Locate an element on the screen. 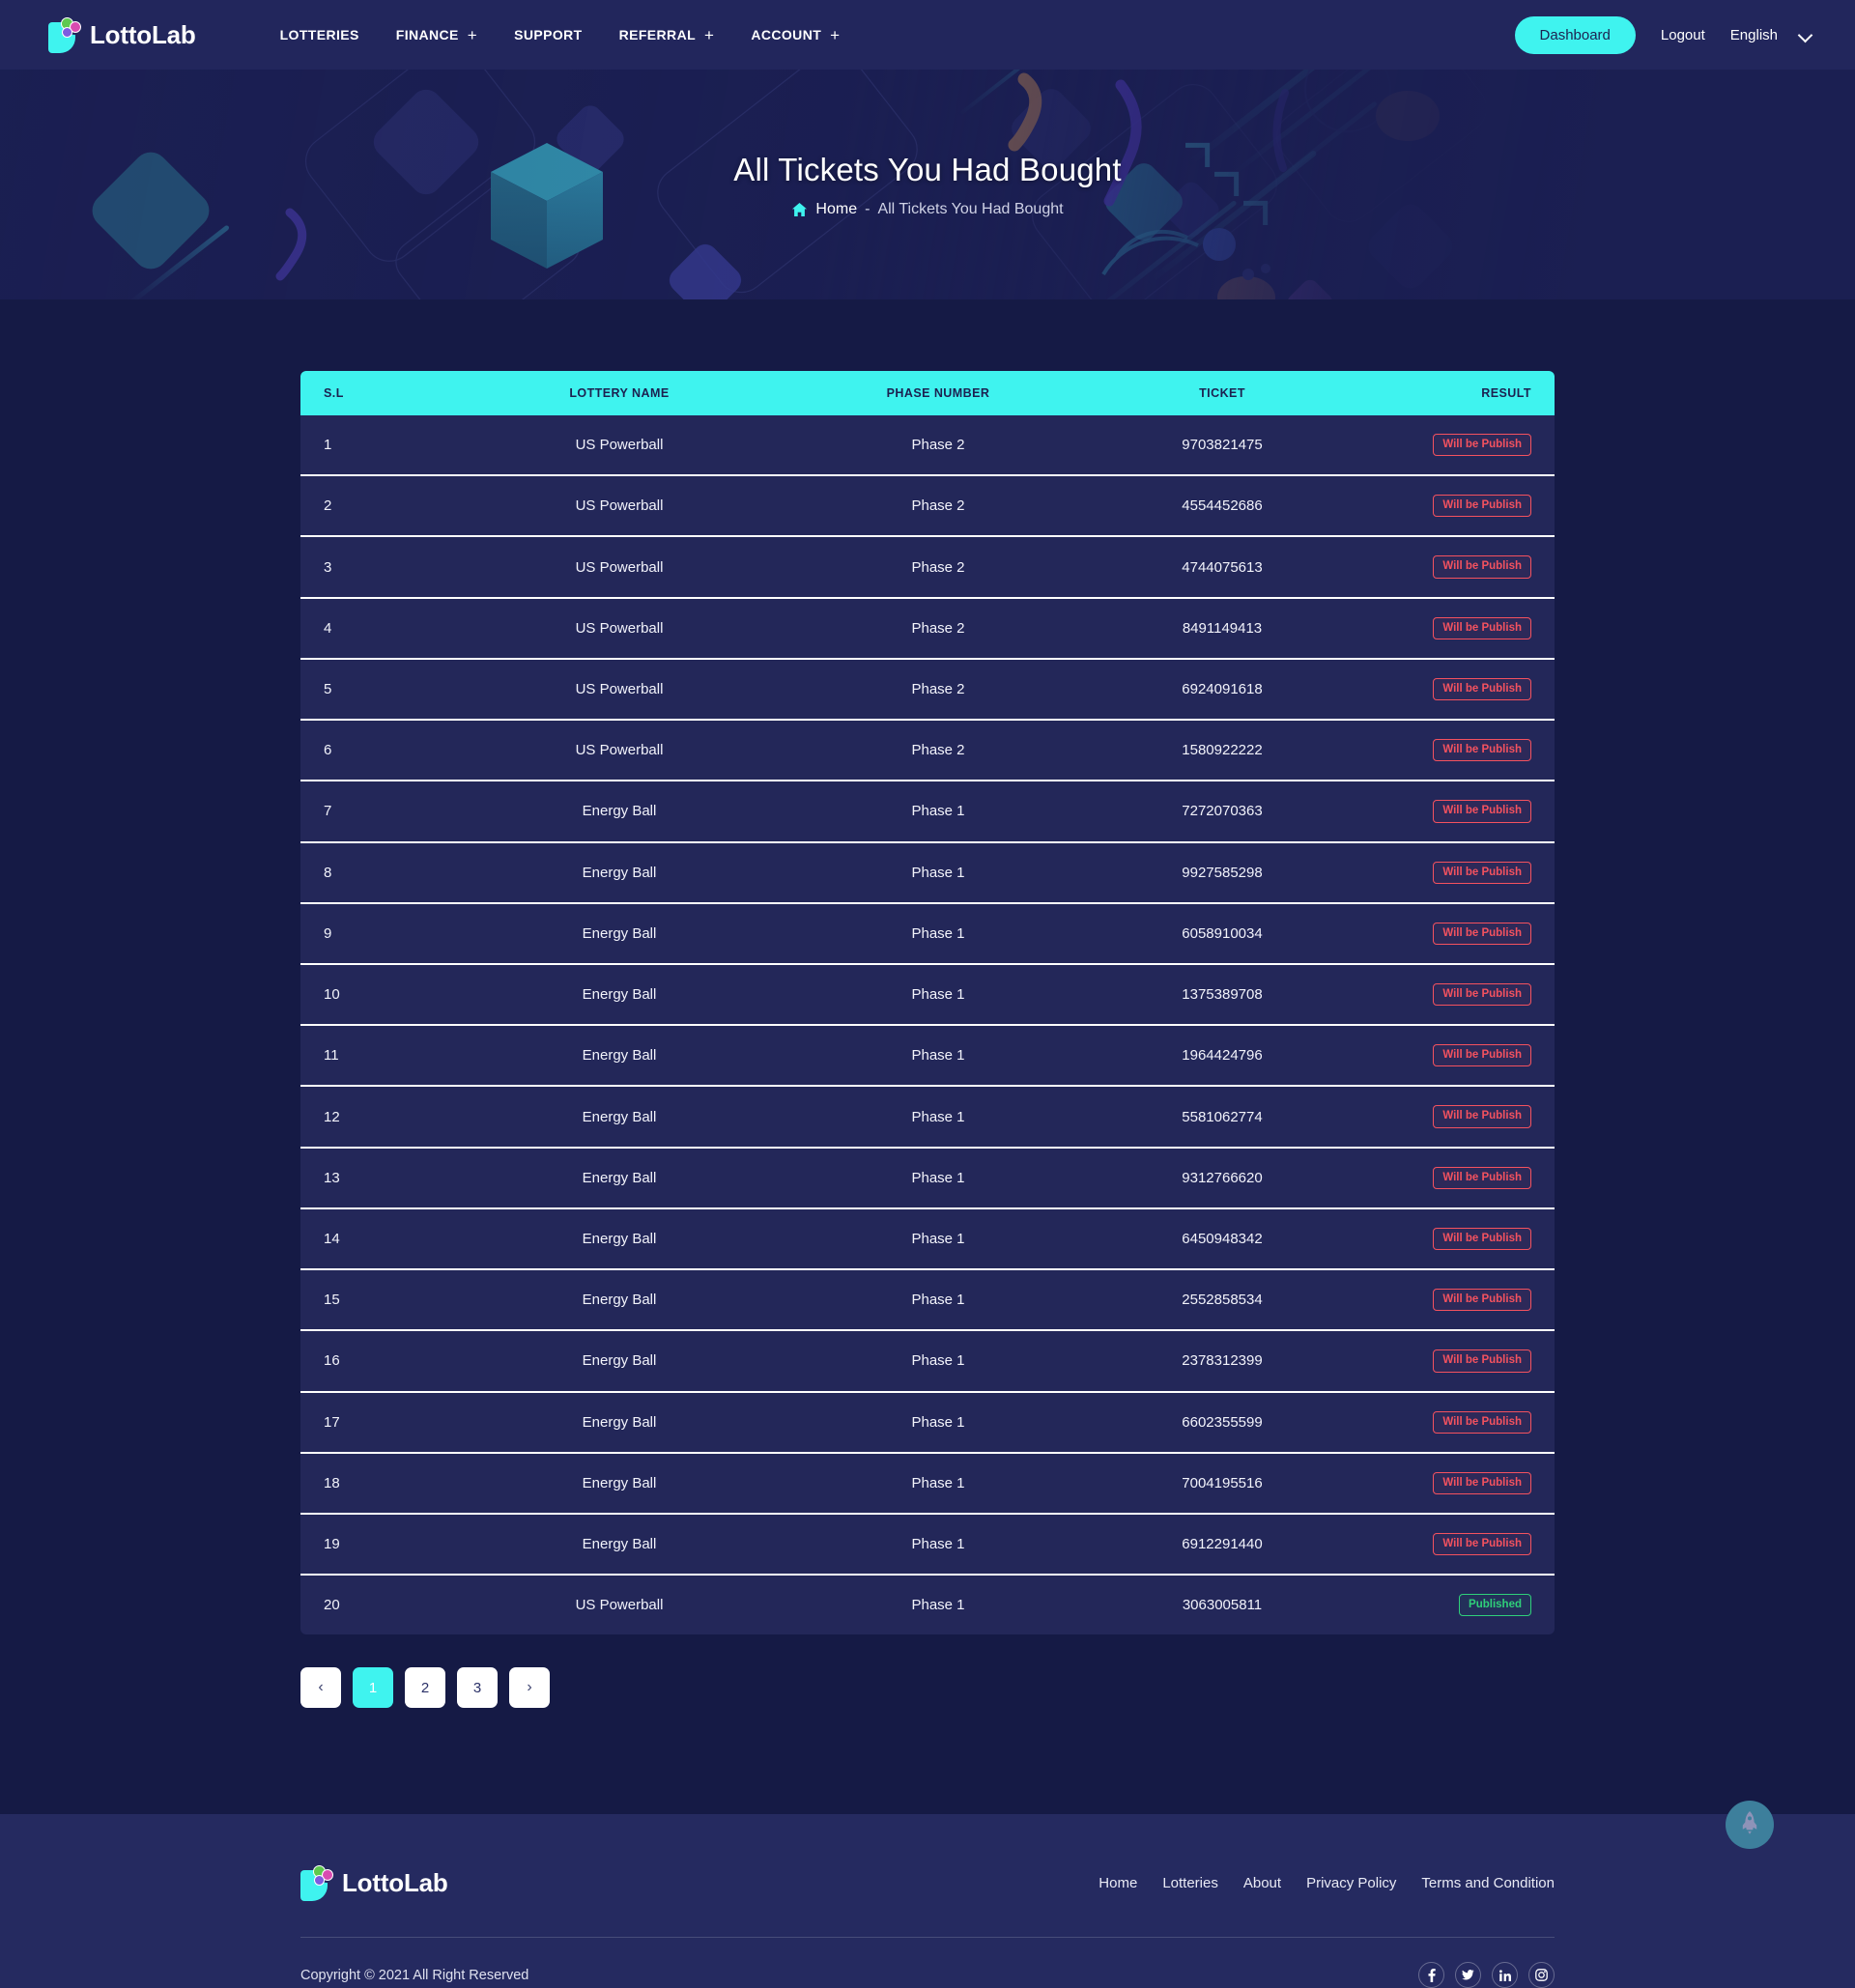 Image resolution: width=1855 pixels, height=1988 pixels. nav-label: ACCOUNT is located at coordinates (787, 35).